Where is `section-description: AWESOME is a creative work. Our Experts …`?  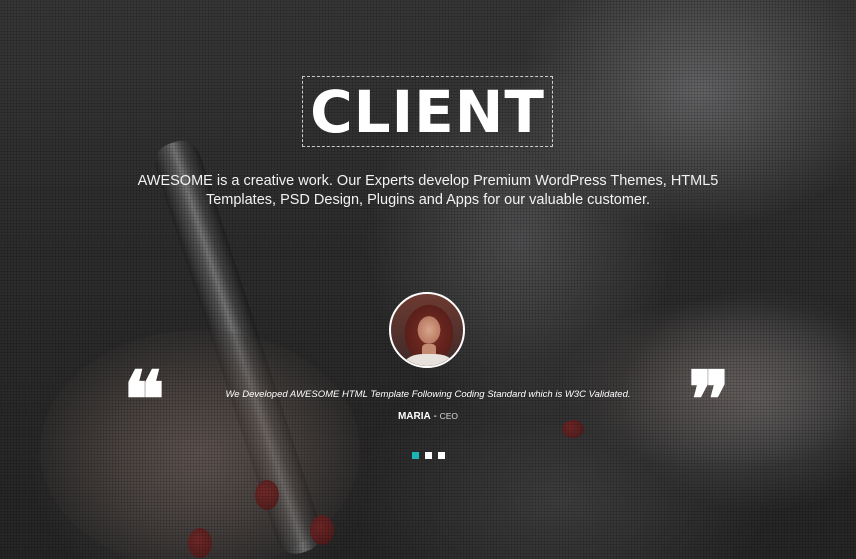
section-description: AWESOME is a creative work. Our Experts … is located at coordinates (428, 190).